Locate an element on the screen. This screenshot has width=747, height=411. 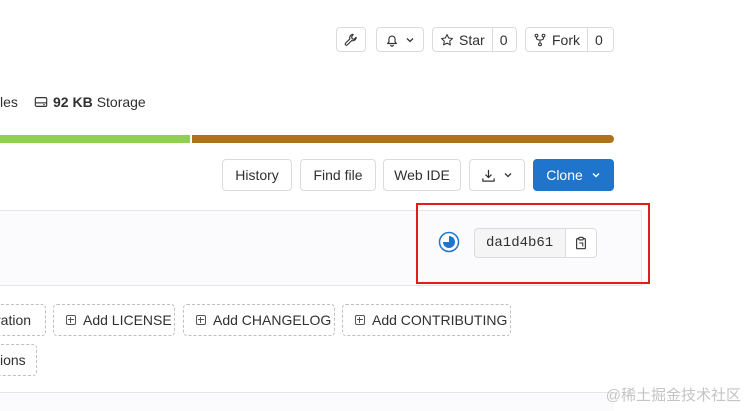
files-stat: les is located at coordinates (9, 102).